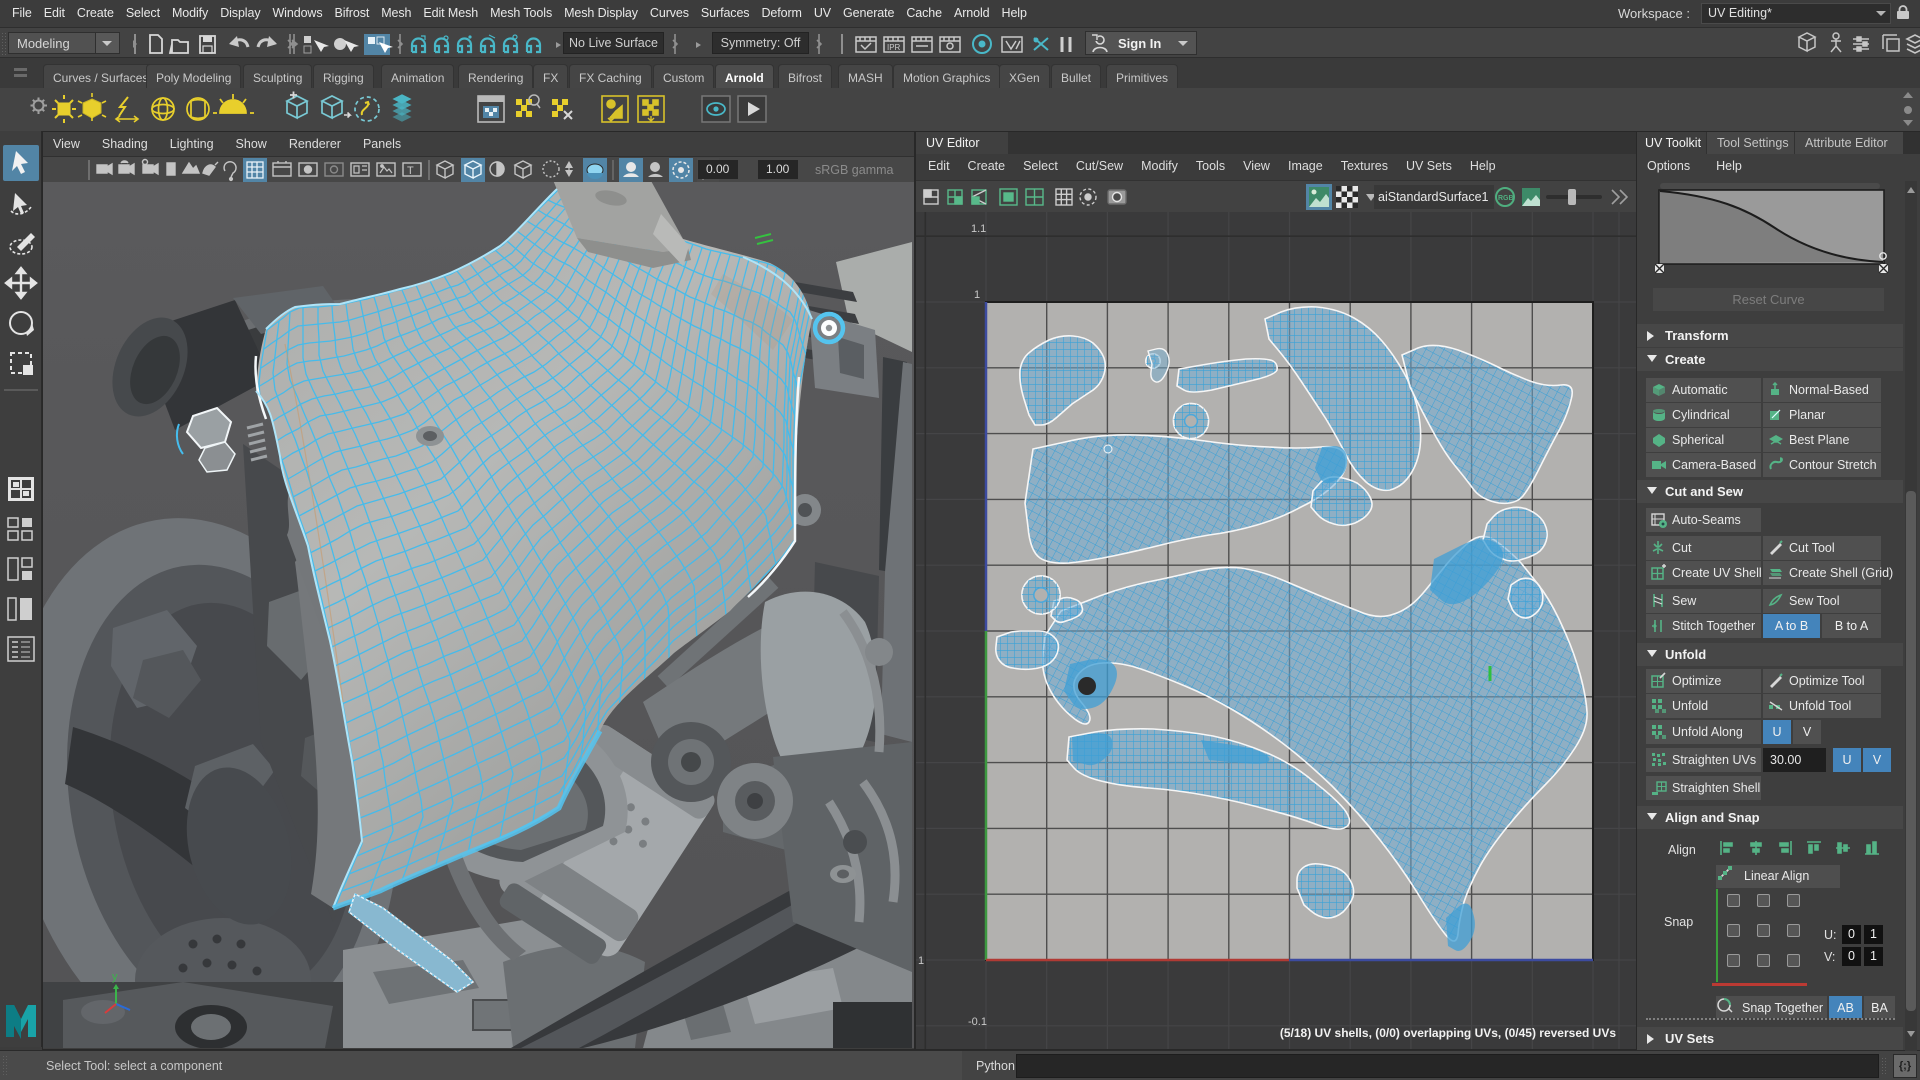 The image size is (1920, 1080). I want to click on svg-text: y, so click(115, 977).